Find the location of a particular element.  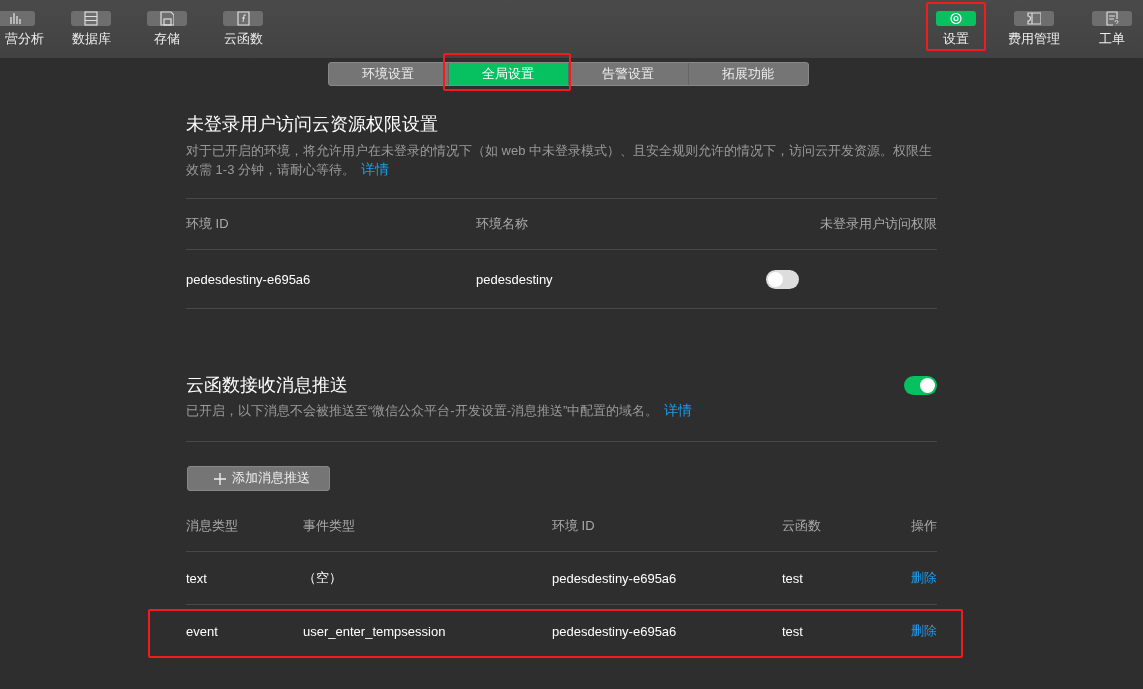

plus-icon is located at coordinates (220, 478).